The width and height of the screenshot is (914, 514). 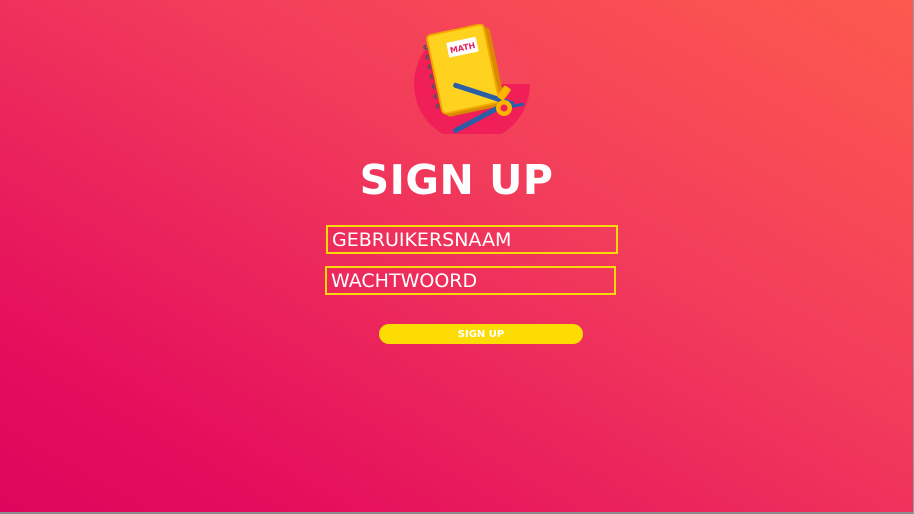 I want to click on math-book-compass-icon: MATH, so click(x=472, y=82).